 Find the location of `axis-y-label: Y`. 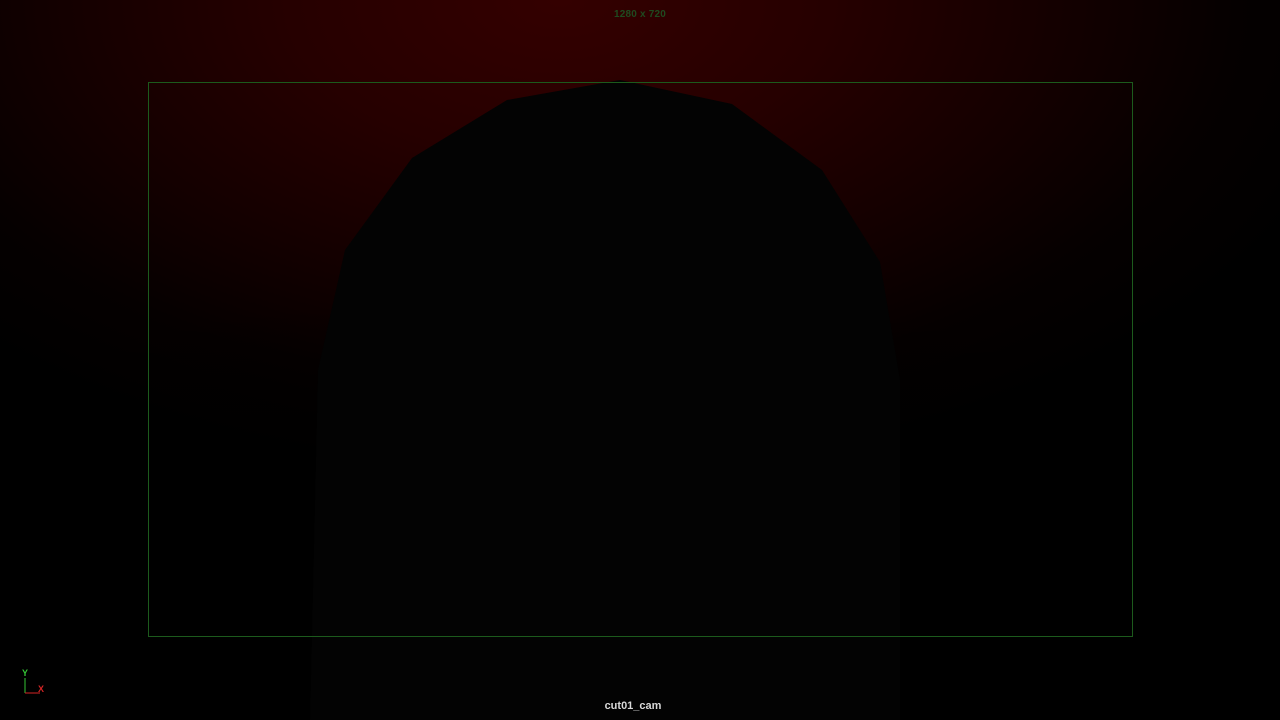

axis-y-label: Y is located at coordinates (25, 673).